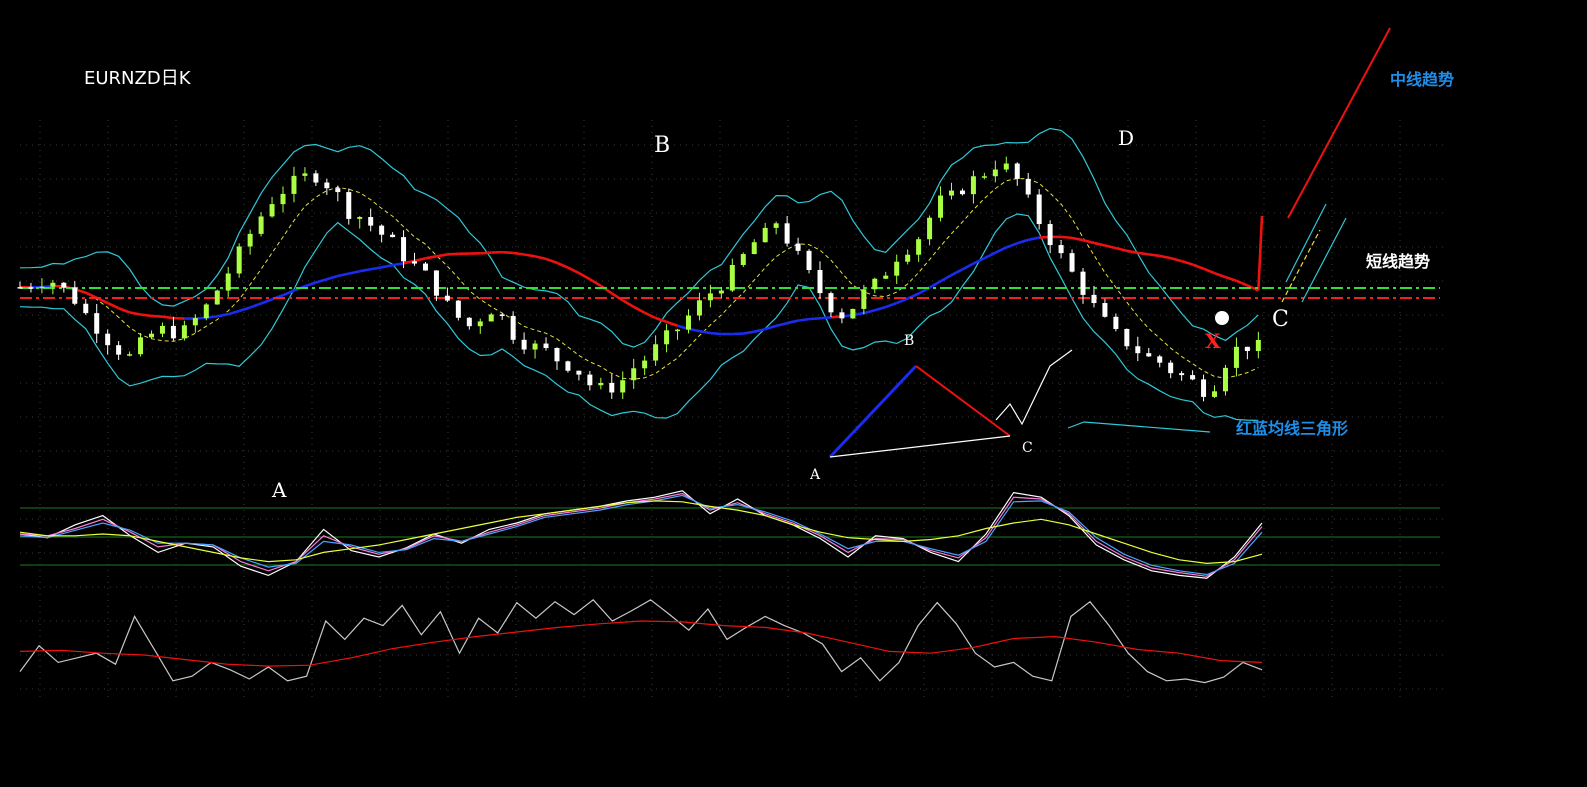 The image size is (1587, 787). What do you see at coordinates (909, 341) in the screenshot?
I see `triangle-b-label: B` at bounding box center [909, 341].